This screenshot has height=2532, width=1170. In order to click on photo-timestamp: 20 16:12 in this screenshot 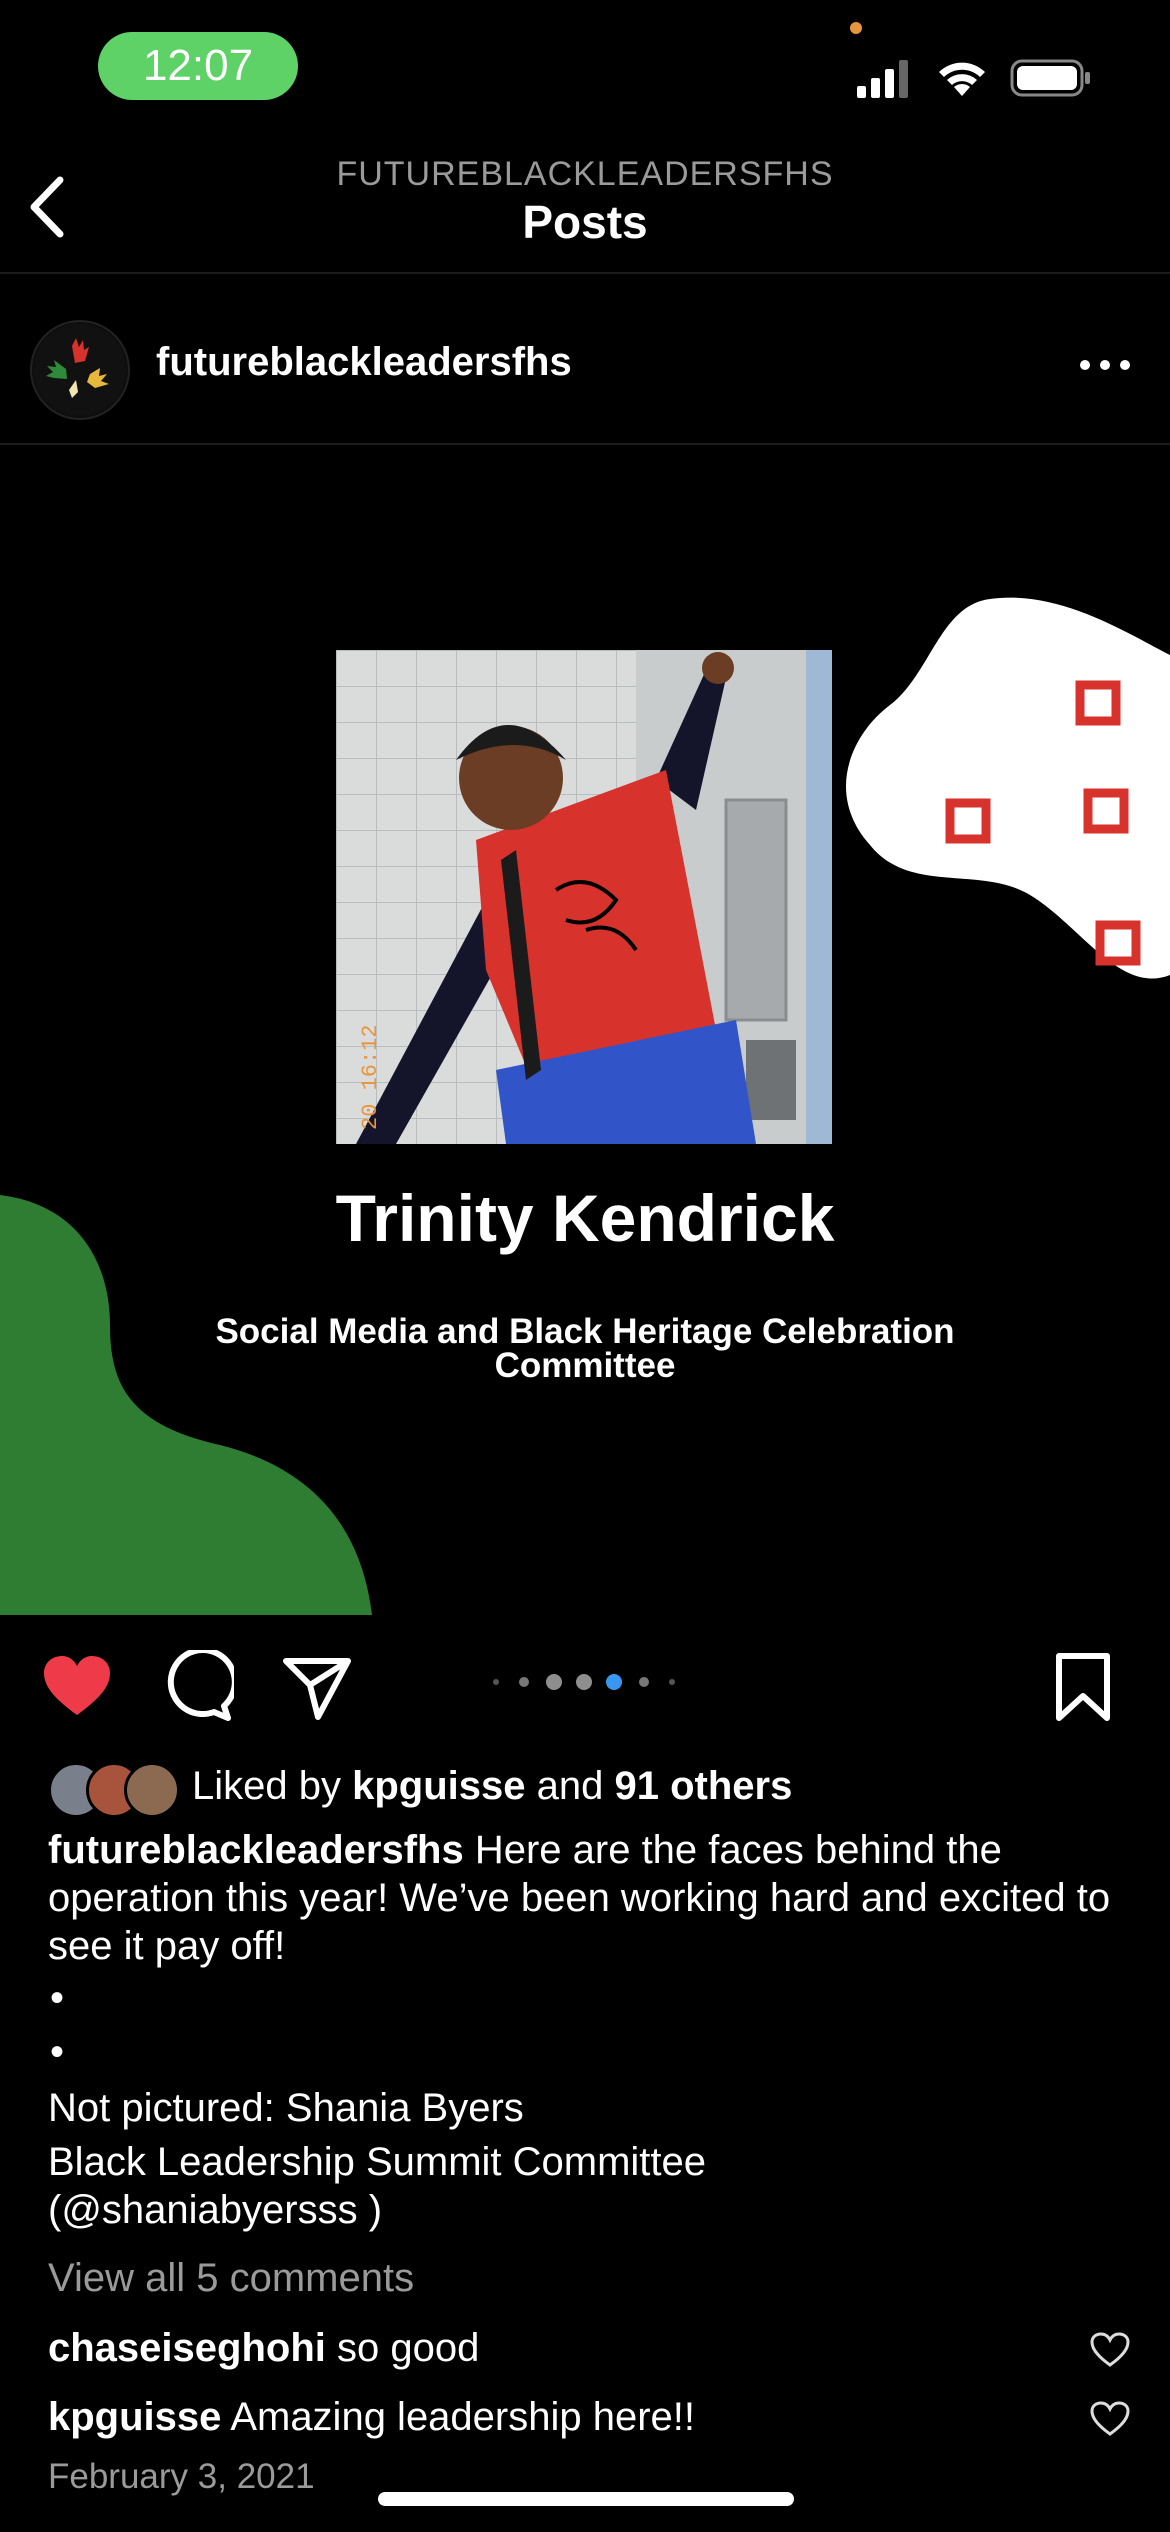, I will do `click(370, 1077)`.